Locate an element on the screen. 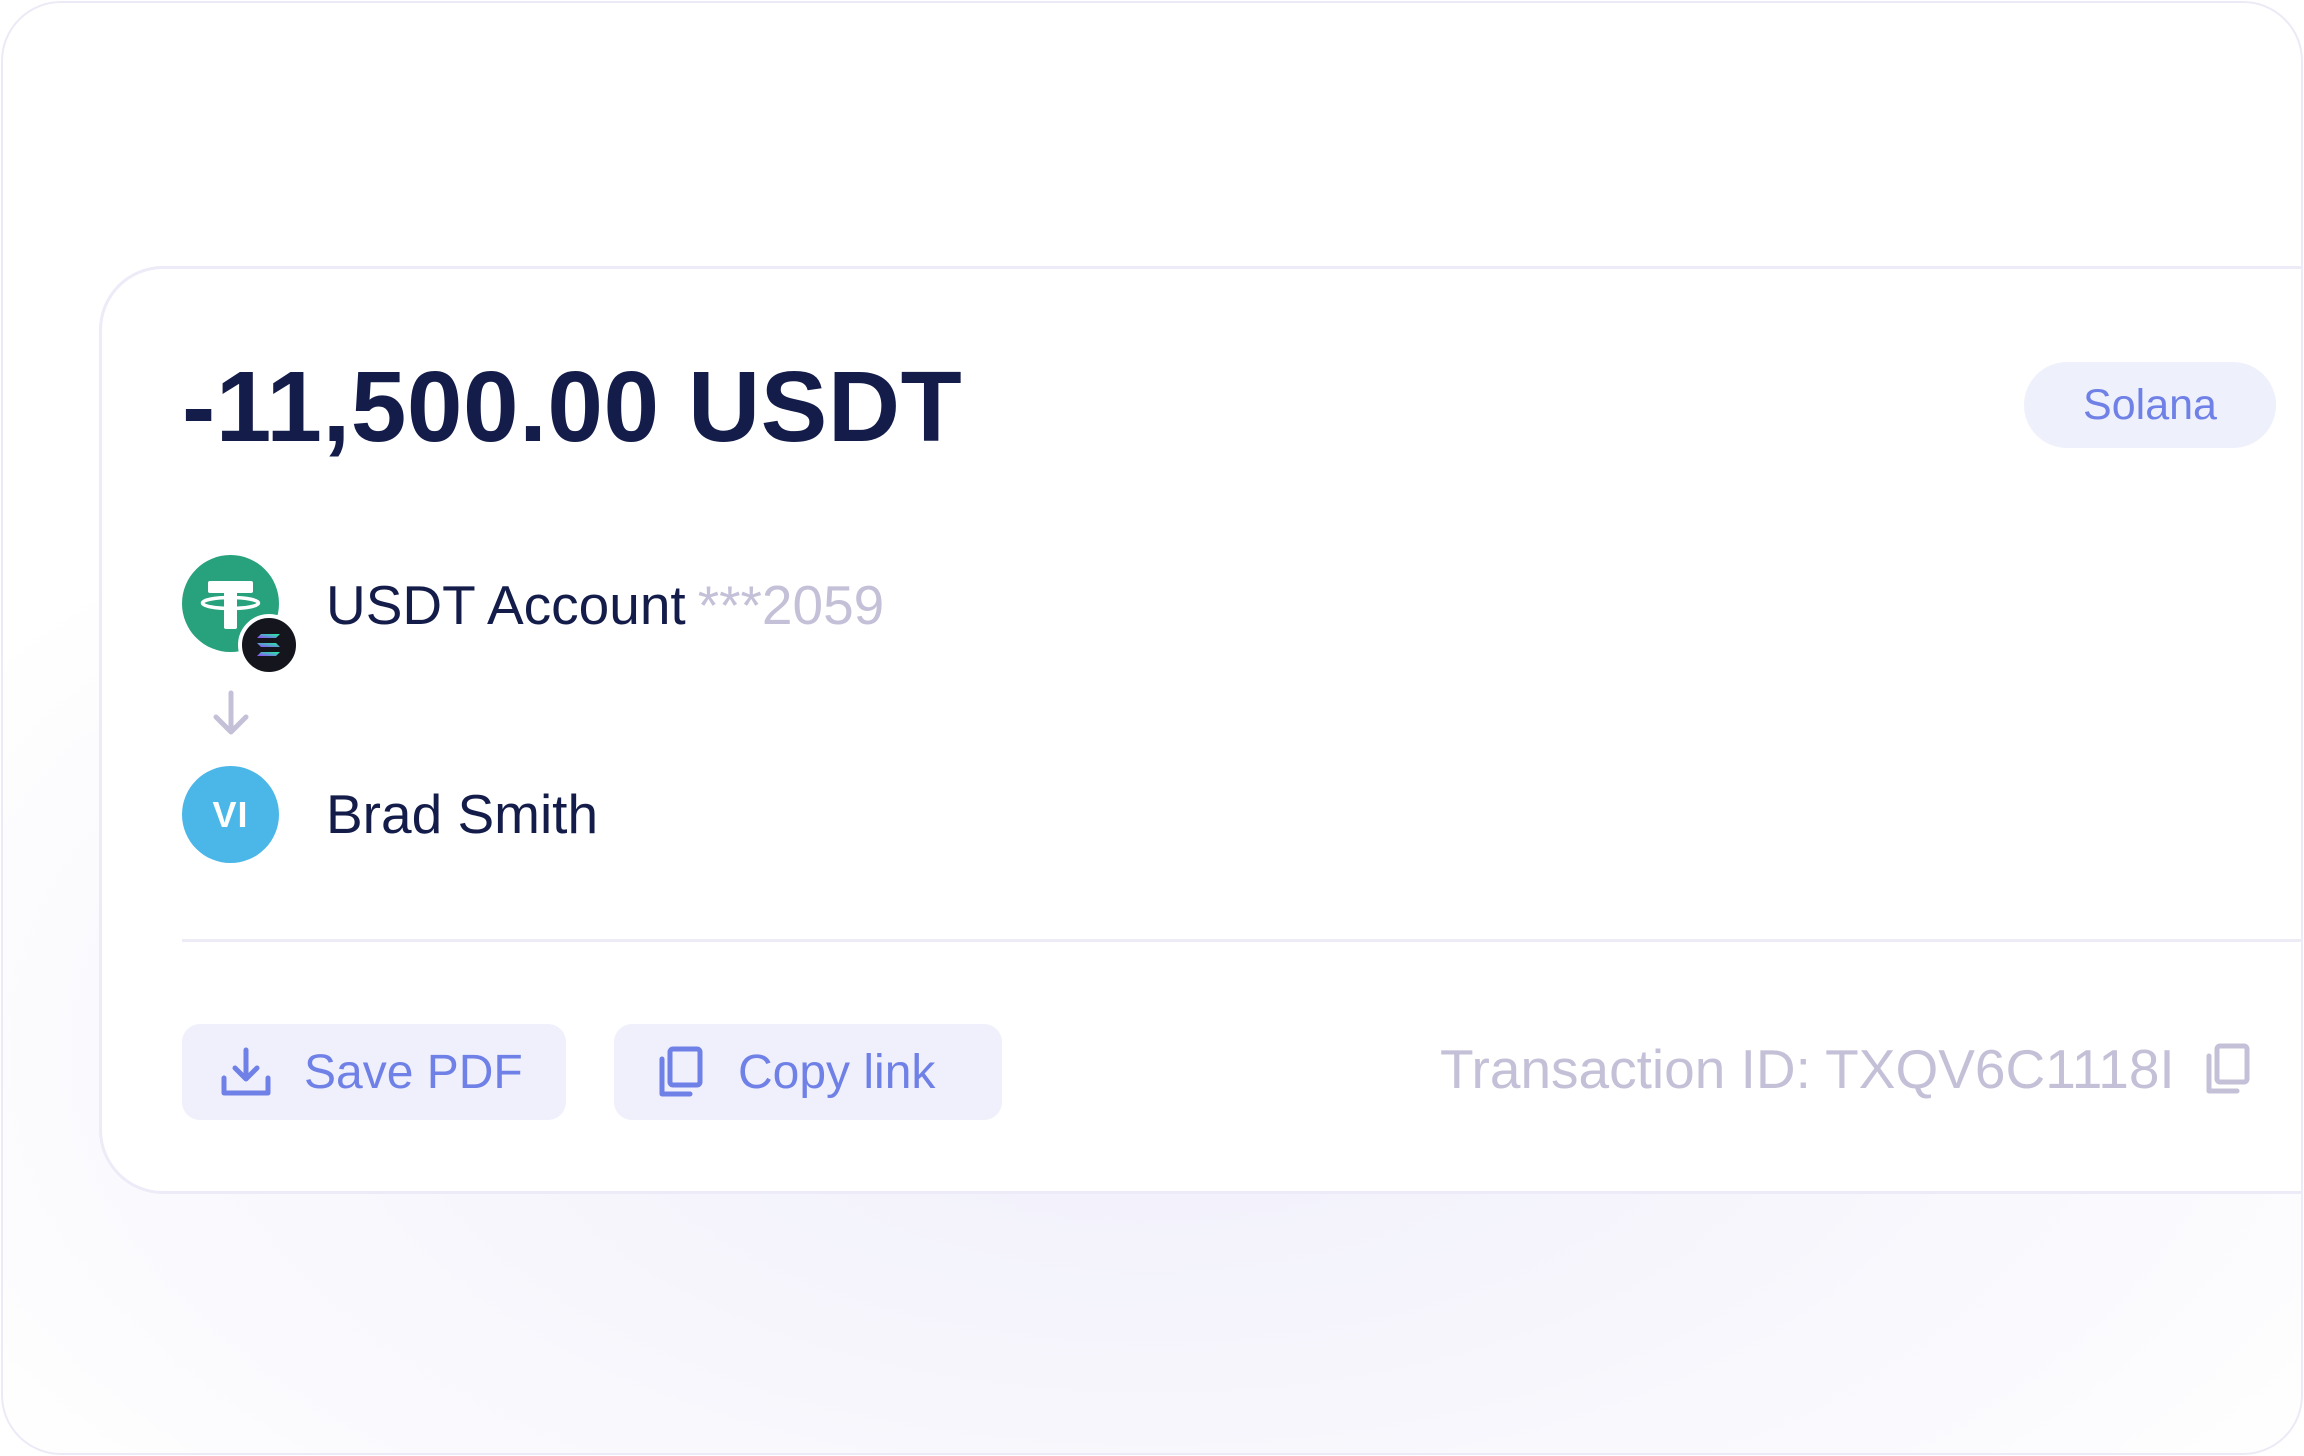 This screenshot has height=1456, width=2304. recipient-name: Brad Smith is located at coordinates (462, 814).